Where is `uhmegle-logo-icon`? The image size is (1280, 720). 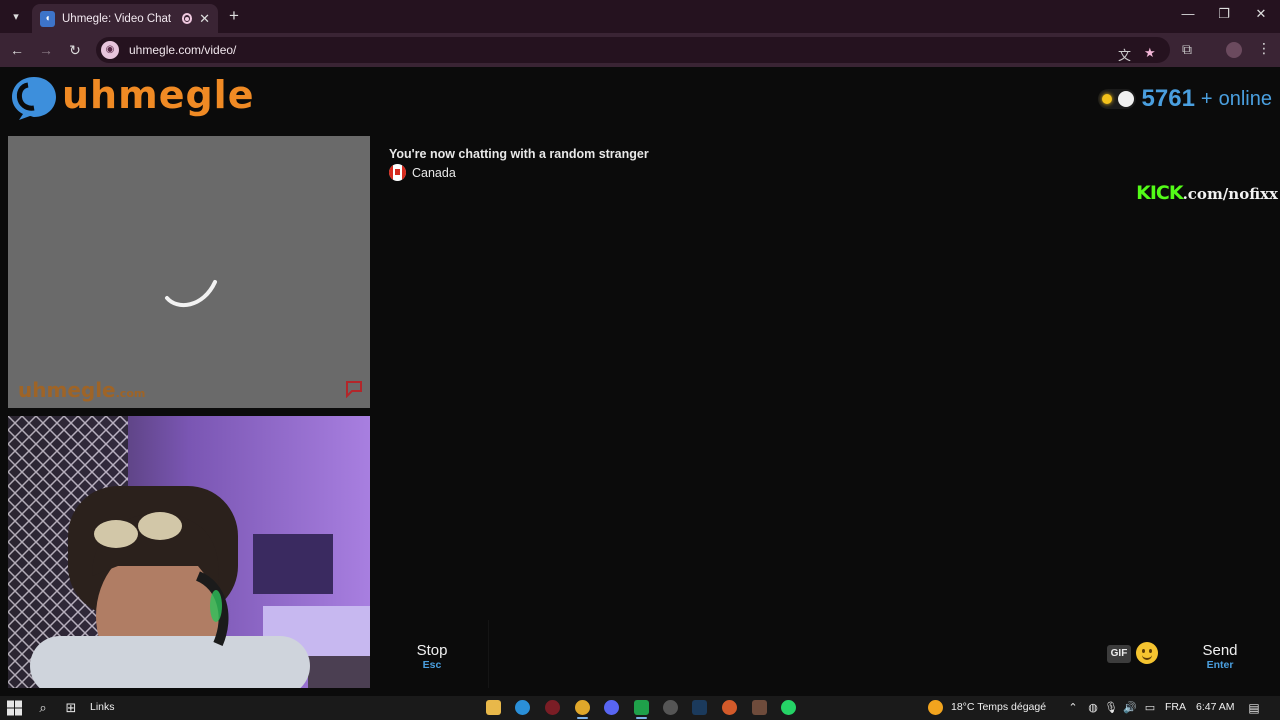
uhmegle-logo-icon is located at coordinates (34, 98).